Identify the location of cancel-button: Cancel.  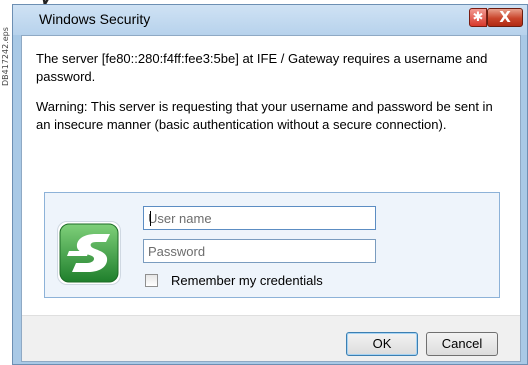
(462, 344).